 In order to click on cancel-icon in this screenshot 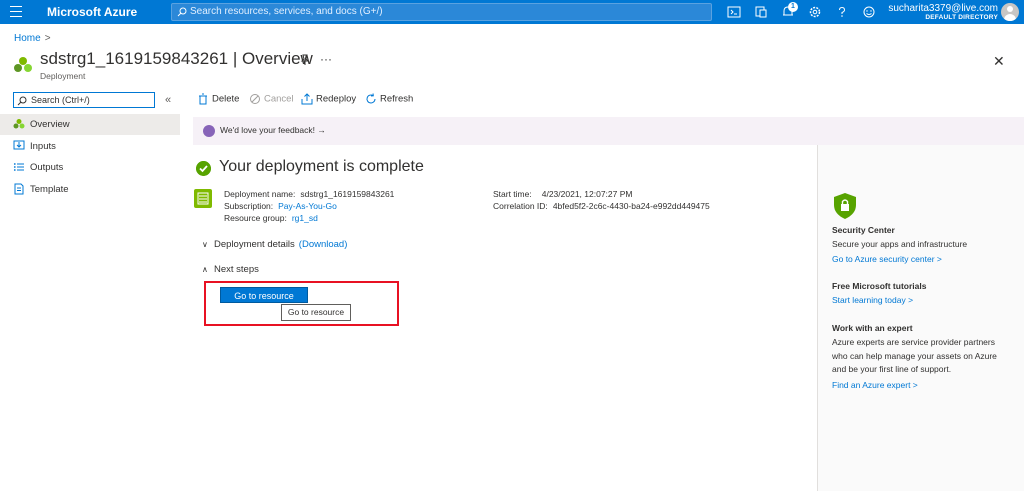, I will do `click(255, 99)`.